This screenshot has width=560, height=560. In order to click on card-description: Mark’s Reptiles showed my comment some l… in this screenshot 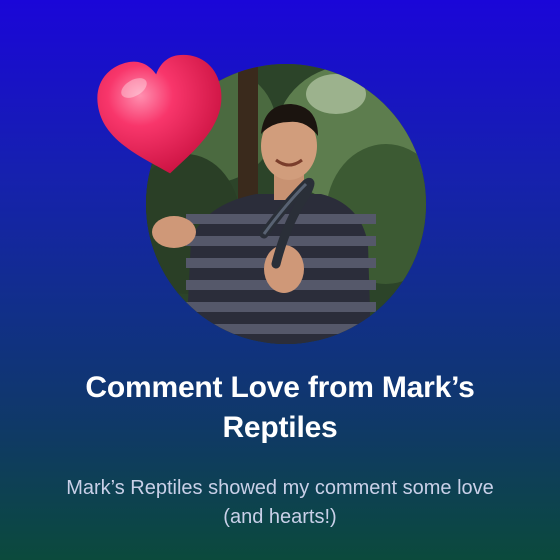, I will do `click(280, 502)`.